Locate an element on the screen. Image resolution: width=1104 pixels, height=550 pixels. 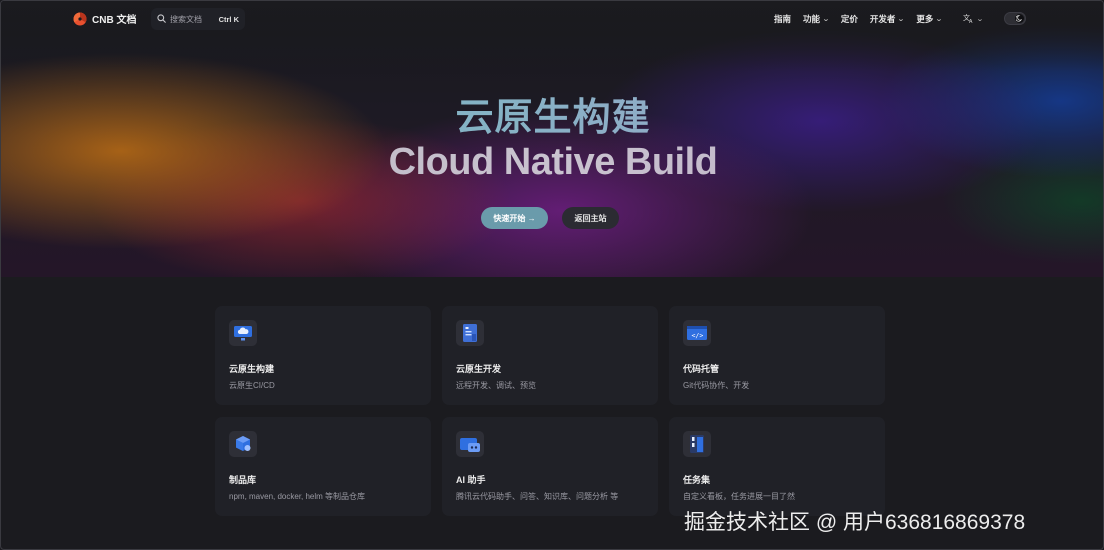
hero-title-en: Cloud Native Build is located at coordinates (552, 162).